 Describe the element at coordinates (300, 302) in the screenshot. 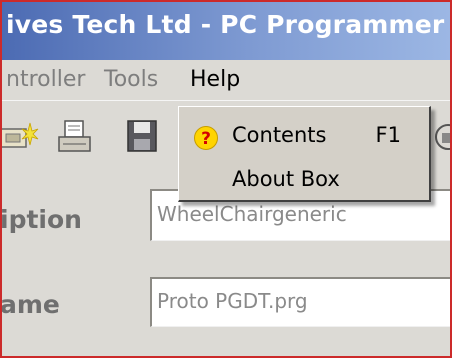

I see `filename-field: Proto PGDT.prg` at that location.